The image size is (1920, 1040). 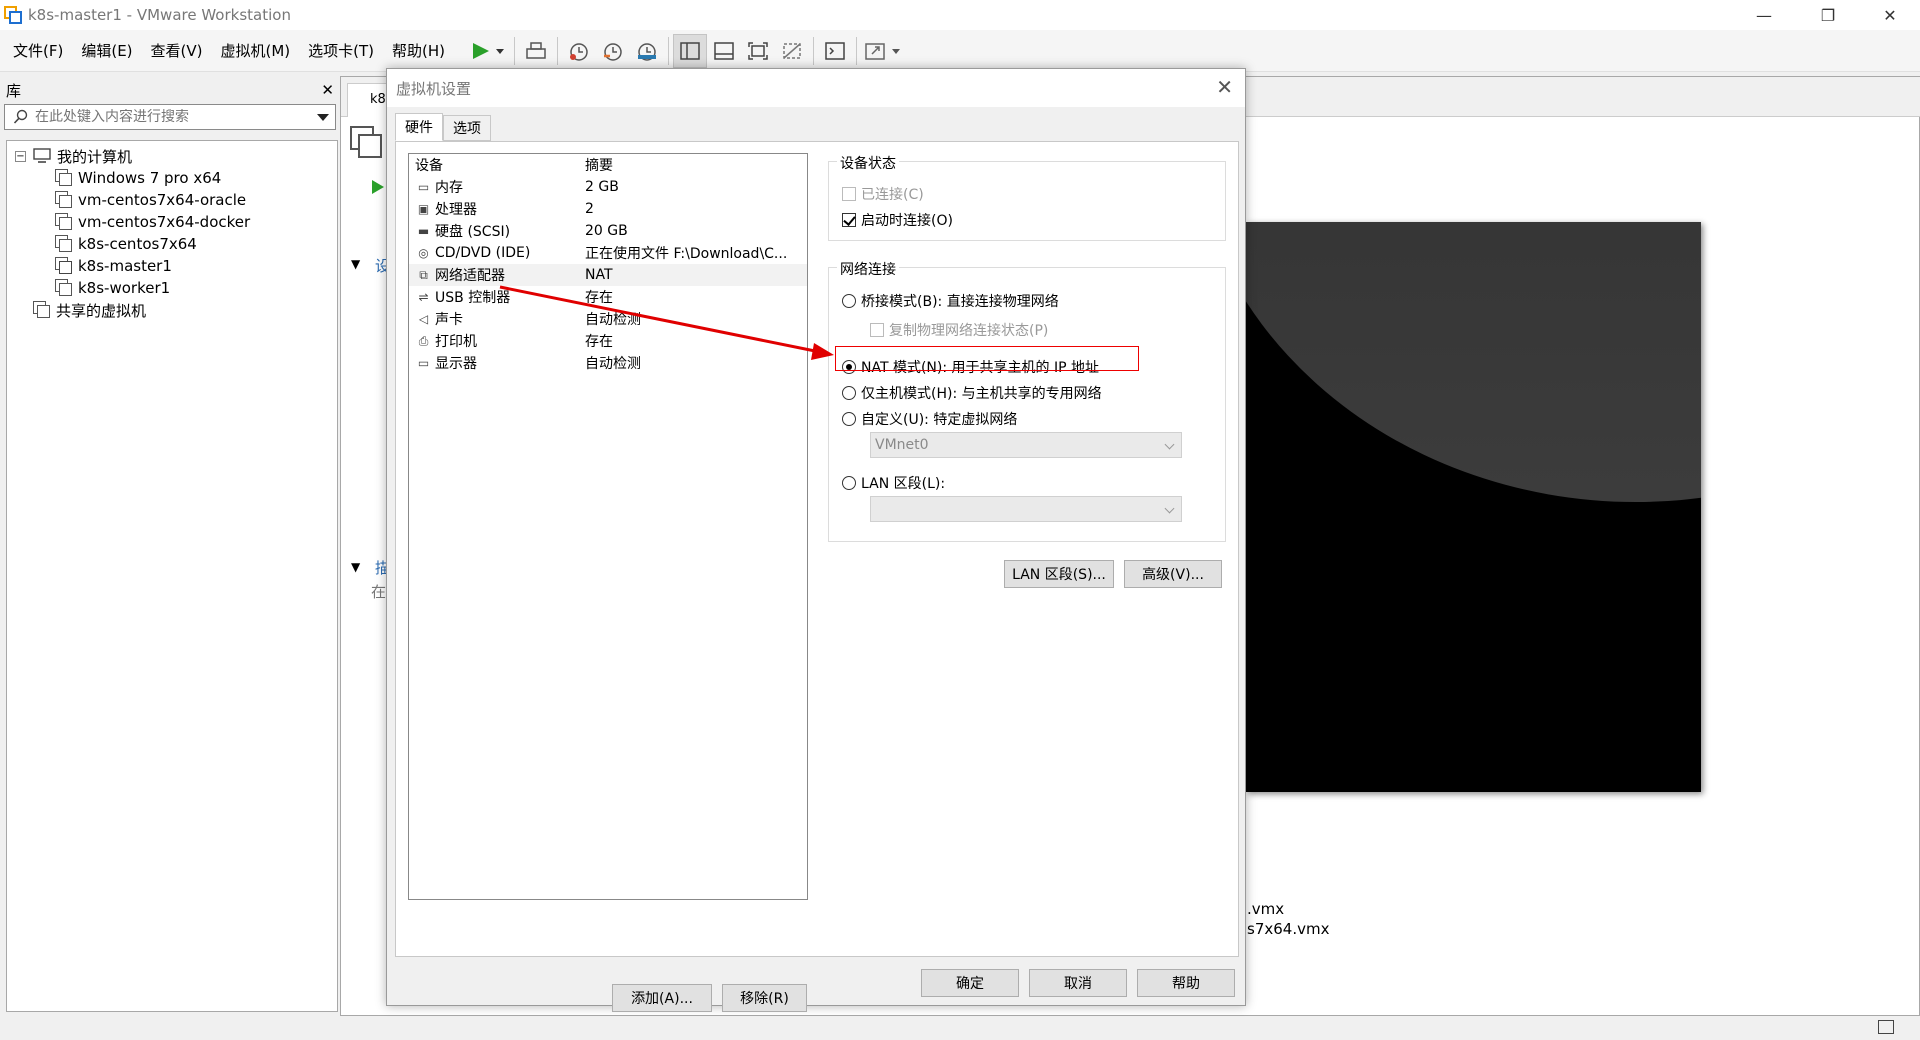 I want to click on minimize-icon: —, so click(x=1764, y=15).